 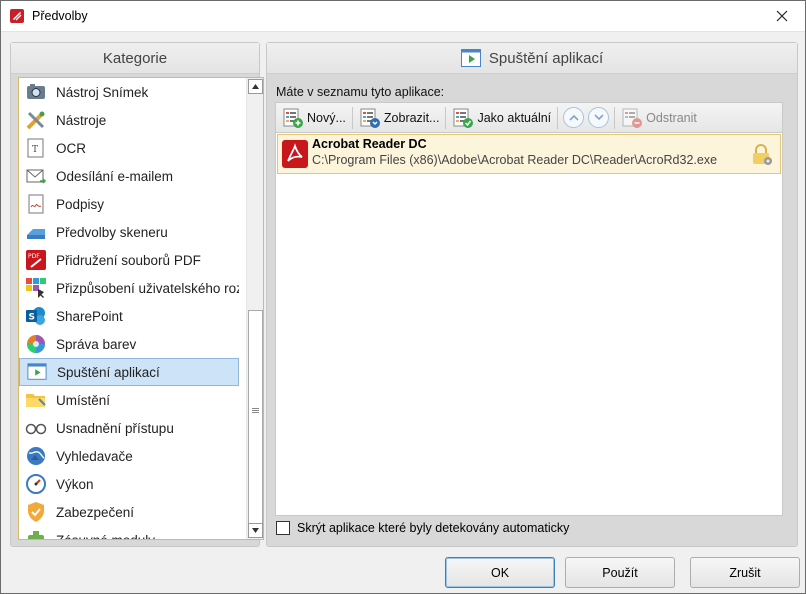 I want to click on signature-icon, so click(x=36, y=204).